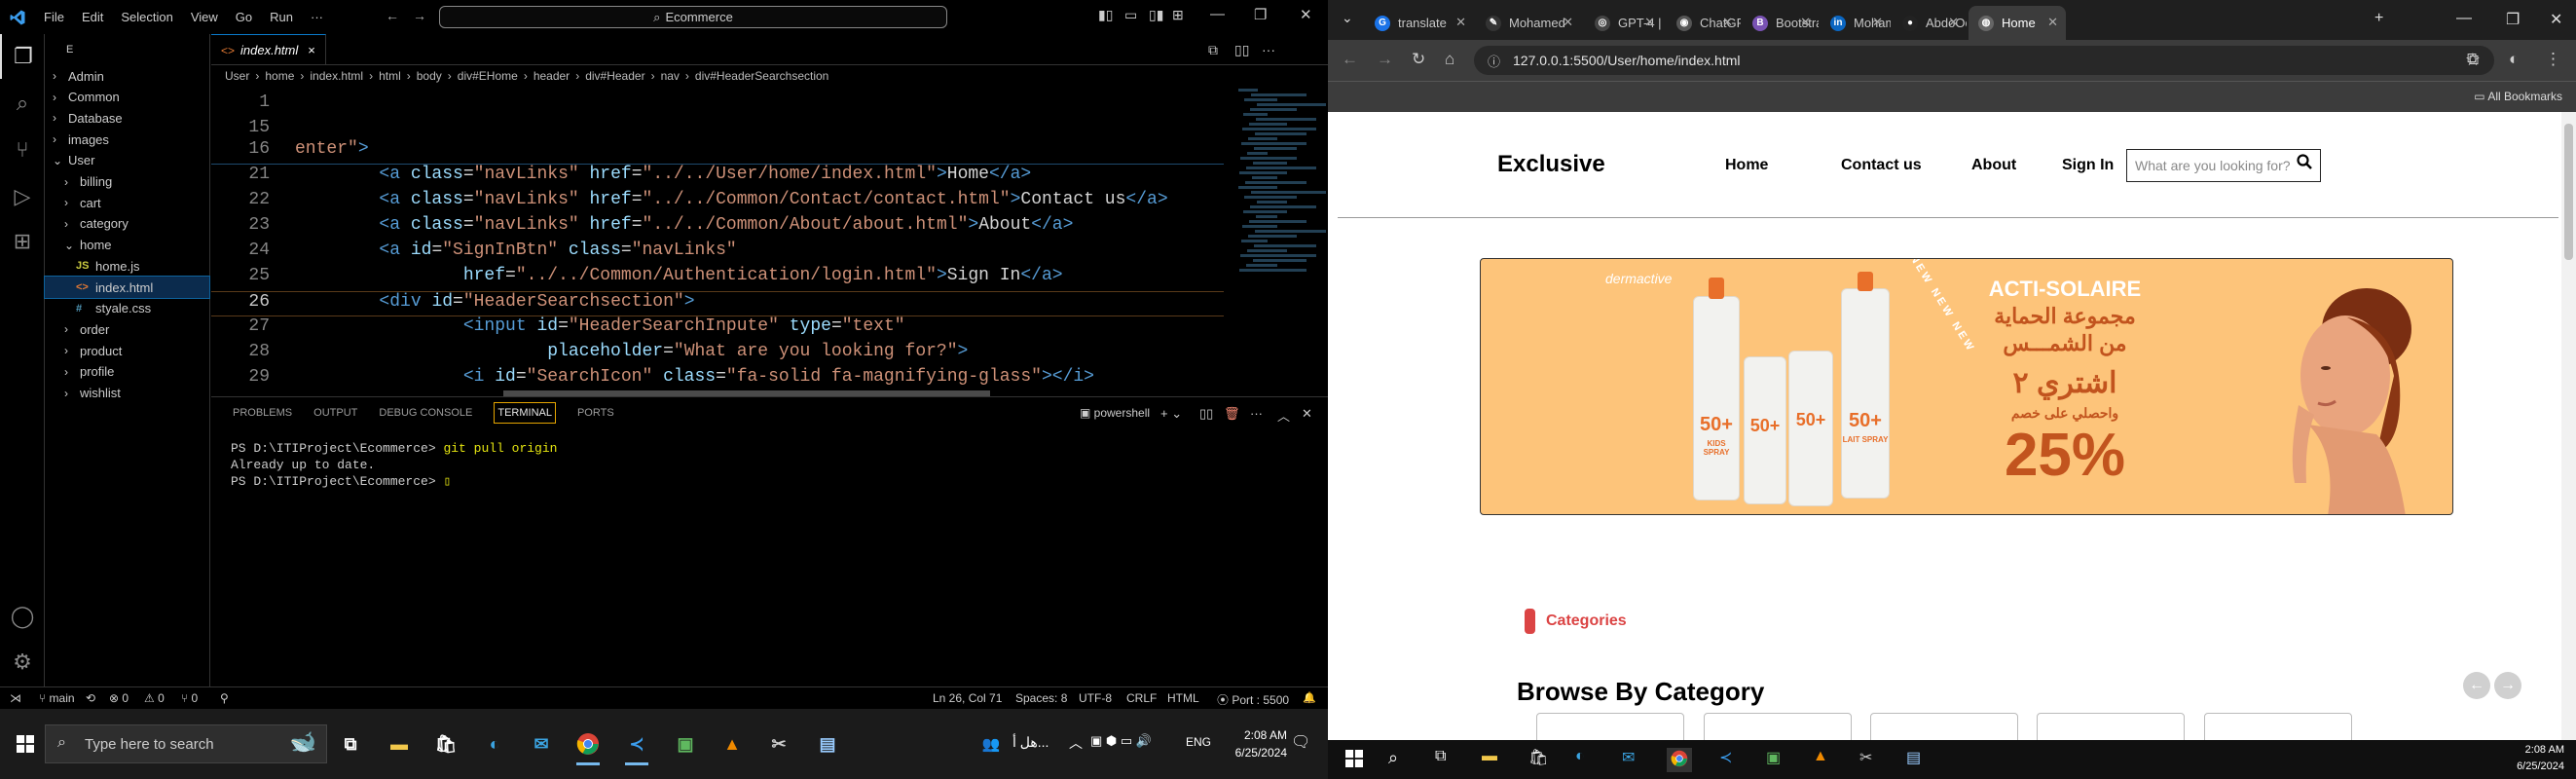 Image resolution: width=2576 pixels, height=779 pixels. Describe the element at coordinates (1528, 23) in the screenshot. I see `chrome-tab-mohamed: ✎ Mohamed ✕` at that location.